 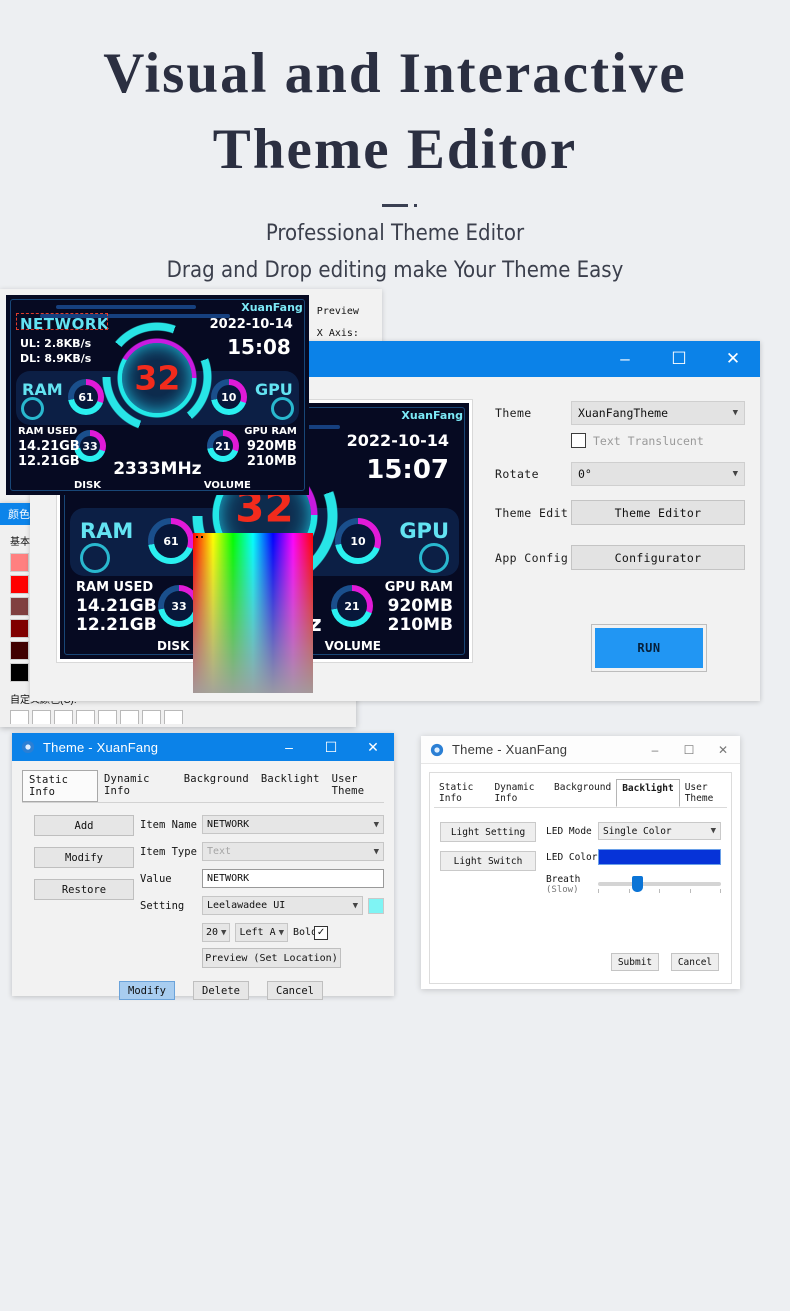 I want to click on rotate-select: 0° ▼, so click(x=658, y=474).